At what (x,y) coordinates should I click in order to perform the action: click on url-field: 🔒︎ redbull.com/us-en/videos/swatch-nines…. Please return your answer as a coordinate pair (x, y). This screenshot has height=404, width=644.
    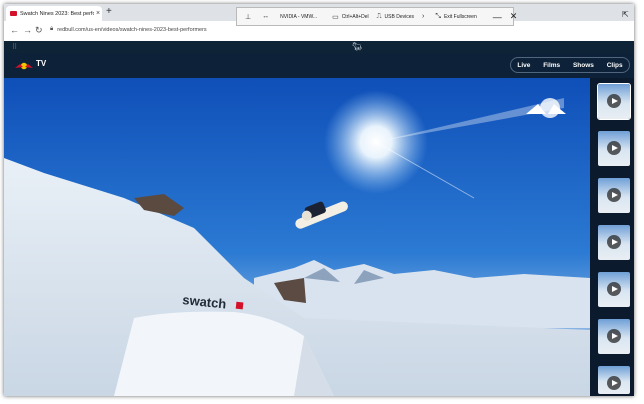
    Looking at the image, I should click on (128, 29).